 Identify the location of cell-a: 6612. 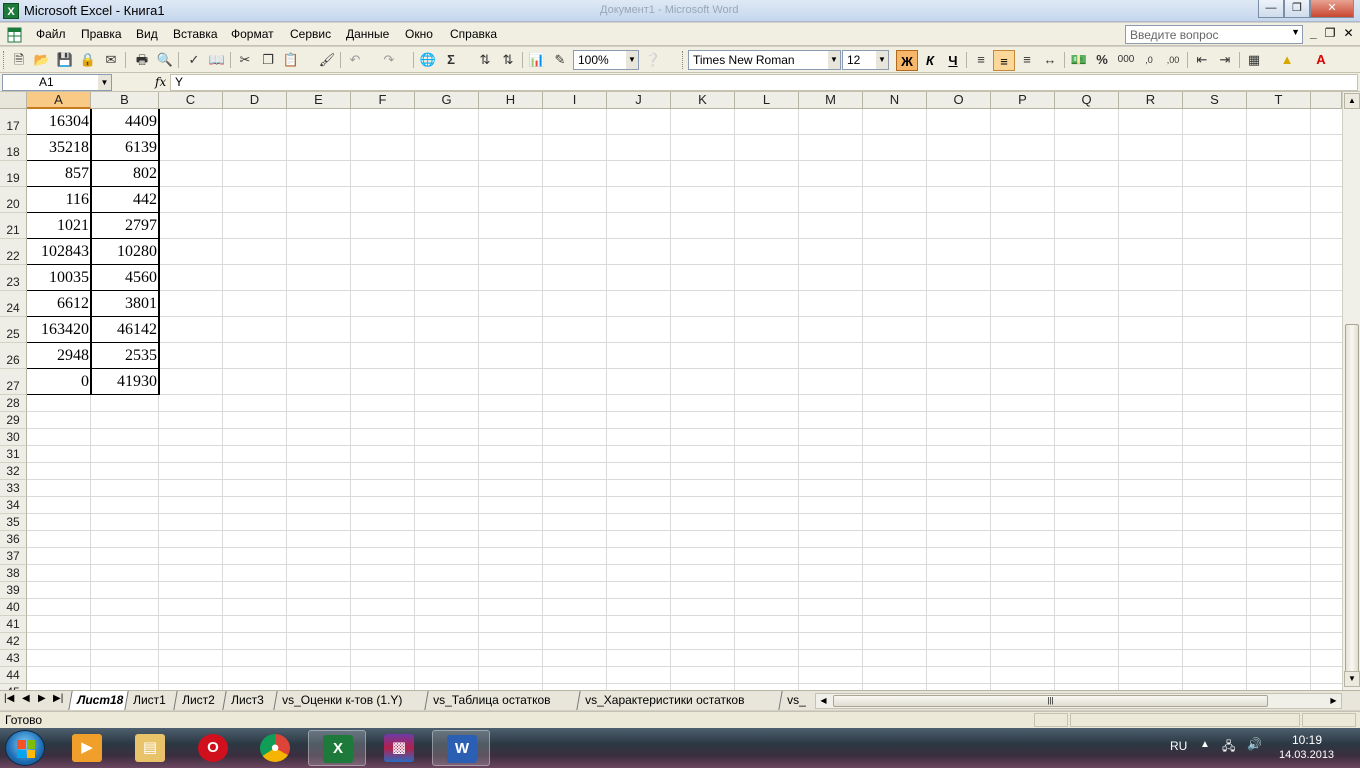
(59, 304).